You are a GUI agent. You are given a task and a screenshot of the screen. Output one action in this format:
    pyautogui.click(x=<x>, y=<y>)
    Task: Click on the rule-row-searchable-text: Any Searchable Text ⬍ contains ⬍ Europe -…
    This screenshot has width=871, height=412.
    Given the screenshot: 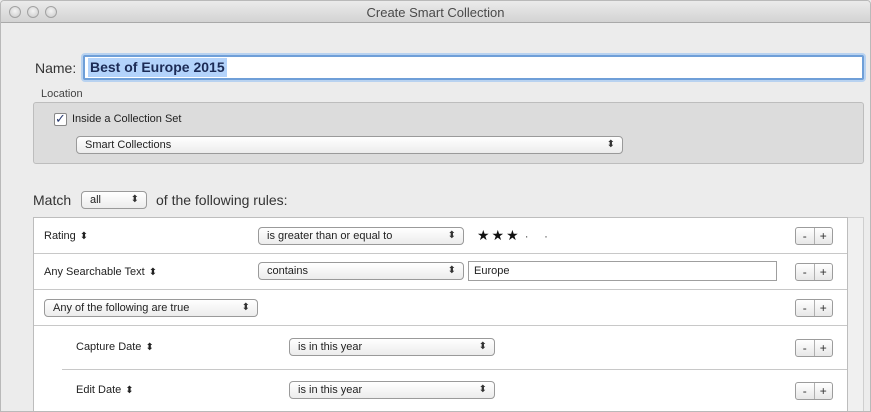 What is the action you would take?
    pyautogui.click(x=440, y=272)
    